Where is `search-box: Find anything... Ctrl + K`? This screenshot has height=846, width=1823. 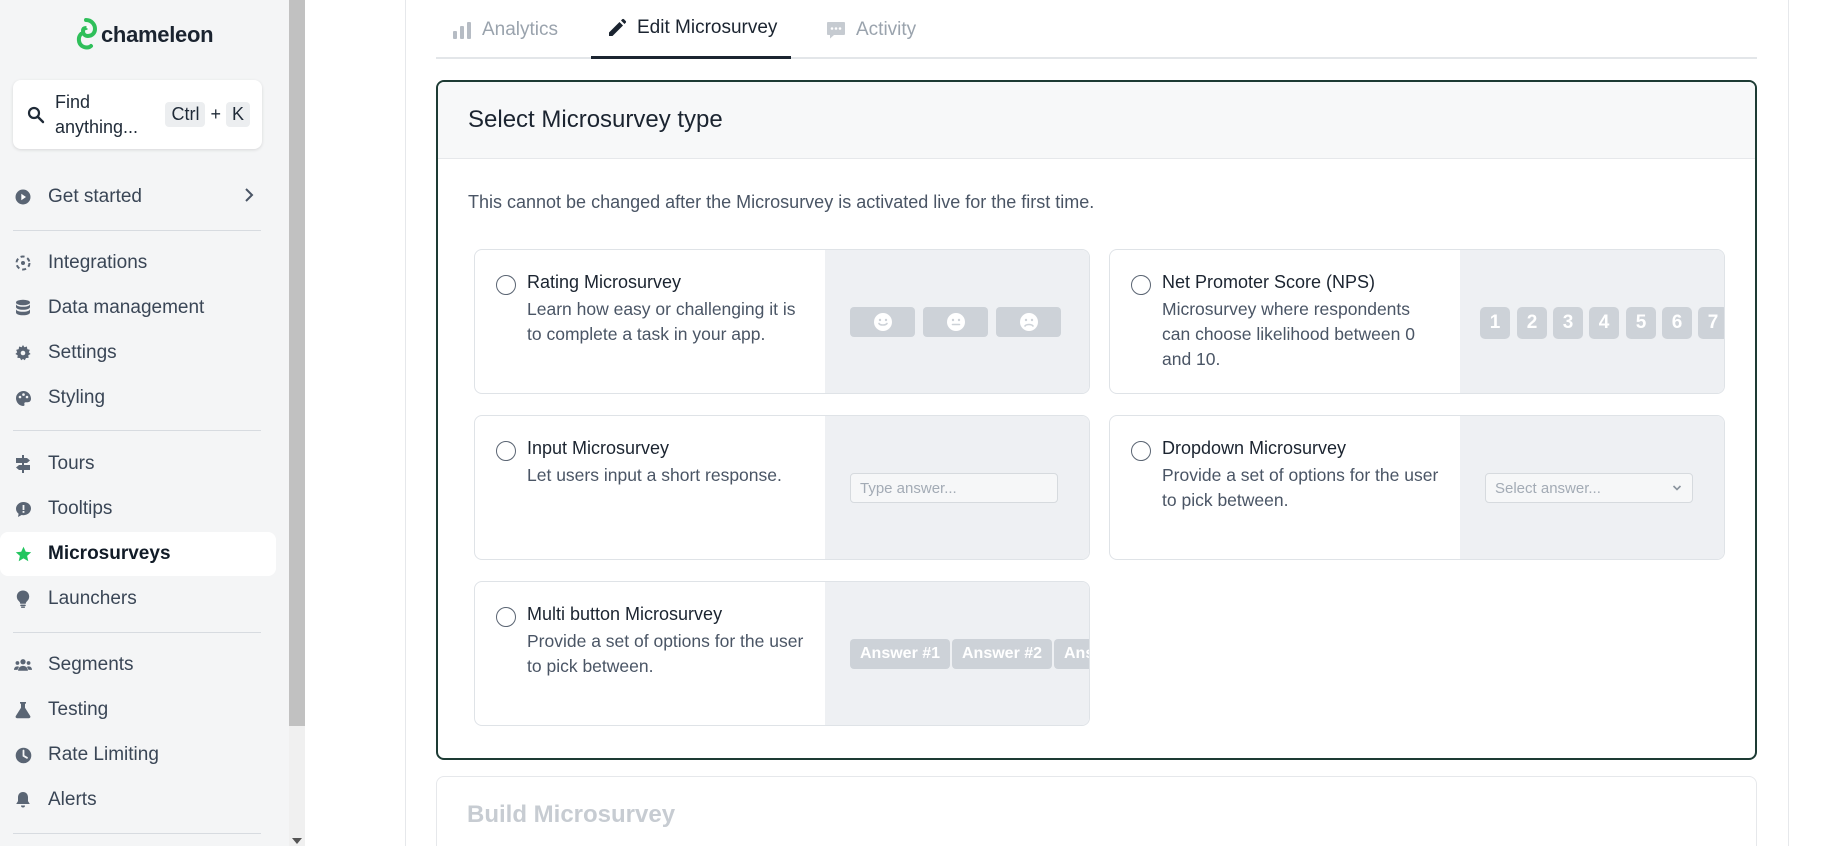
search-box: Find anything... Ctrl + K is located at coordinates (137, 114).